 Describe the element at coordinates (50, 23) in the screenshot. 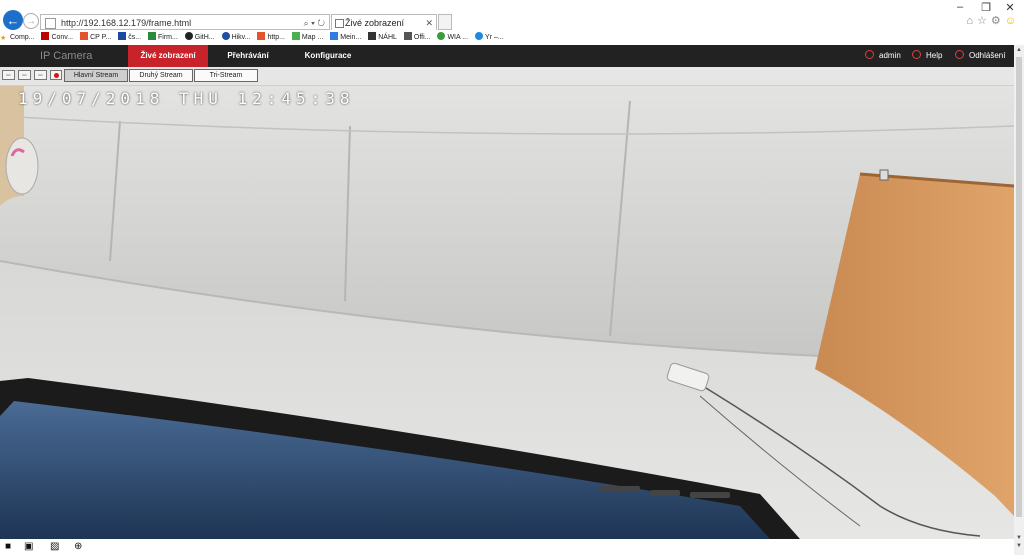

I see `page-icon` at that location.